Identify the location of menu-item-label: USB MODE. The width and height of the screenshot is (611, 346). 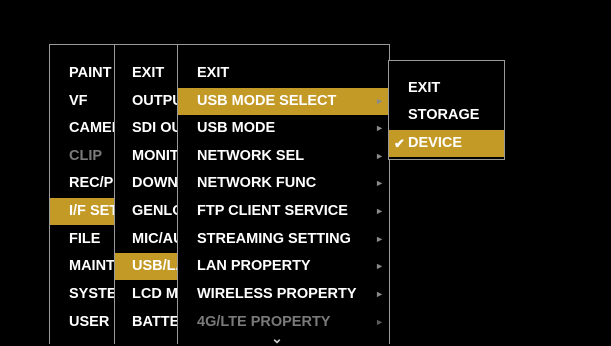
(236, 128).